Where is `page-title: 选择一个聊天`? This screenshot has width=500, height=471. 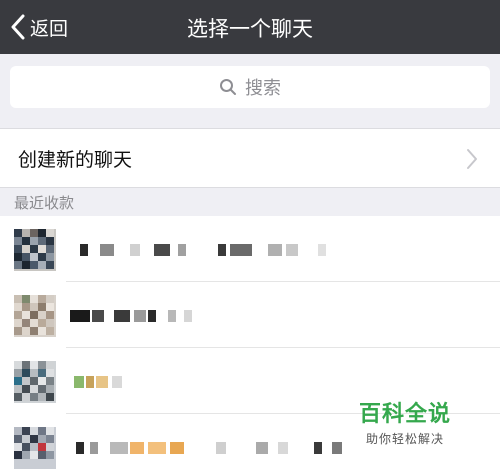 page-title: 选择一个聊天 is located at coordinates (250, 29).